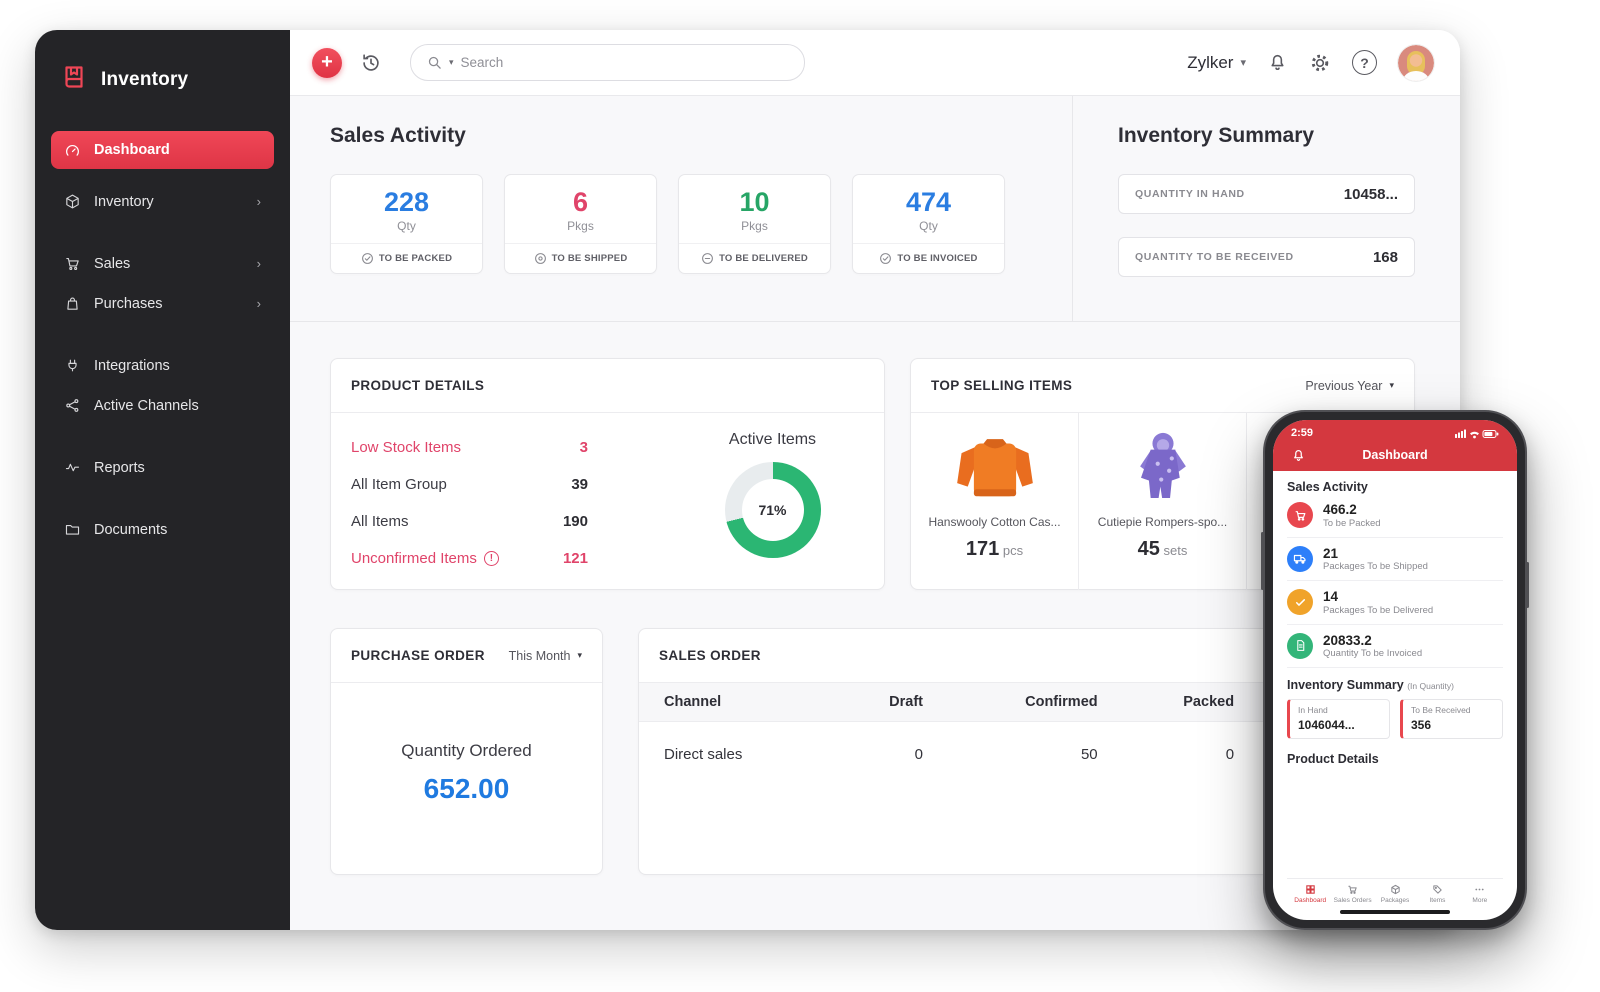 Image resolution: width=1600 pixels, height=992 pixels. What do you see at coordinates (398, 135) in the screenshot?
I see `sales-activity-title: Sales Activity` at bounding box center [398, 135].